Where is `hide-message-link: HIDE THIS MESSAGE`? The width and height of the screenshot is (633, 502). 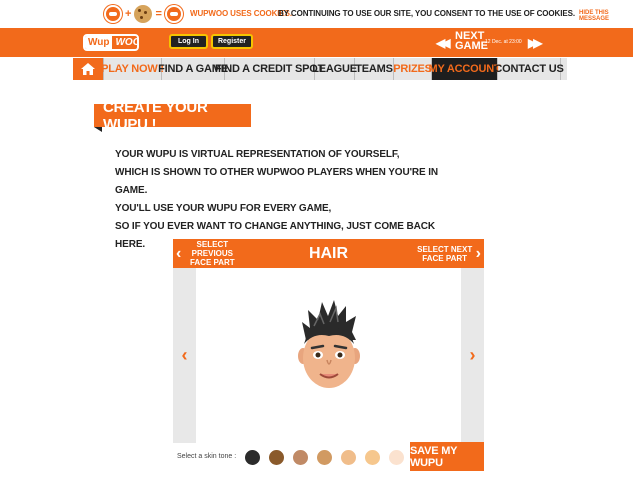 hide-message-link: HIDE THIS MESSAGE is located at coordinates (606, 16).